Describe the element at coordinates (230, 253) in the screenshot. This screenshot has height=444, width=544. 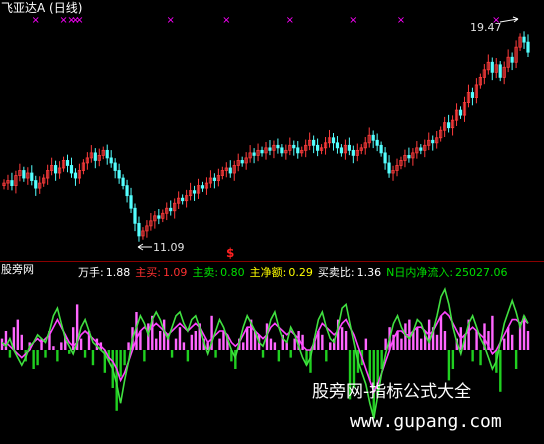
I see `signal-dollar-mark: $` at that location.